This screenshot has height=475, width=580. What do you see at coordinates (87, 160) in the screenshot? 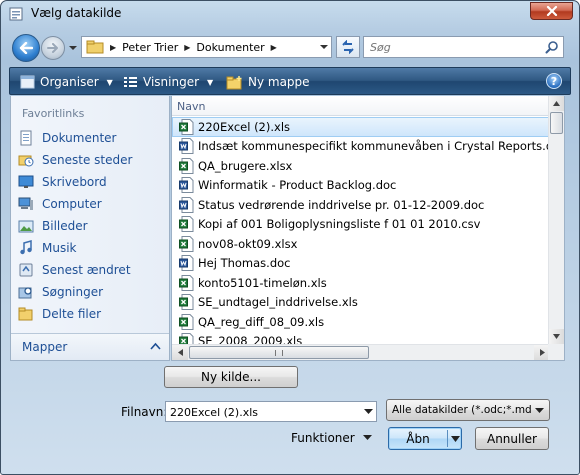
I see `nav-item-label: Seneste steder` at bounding box center [87, 160].